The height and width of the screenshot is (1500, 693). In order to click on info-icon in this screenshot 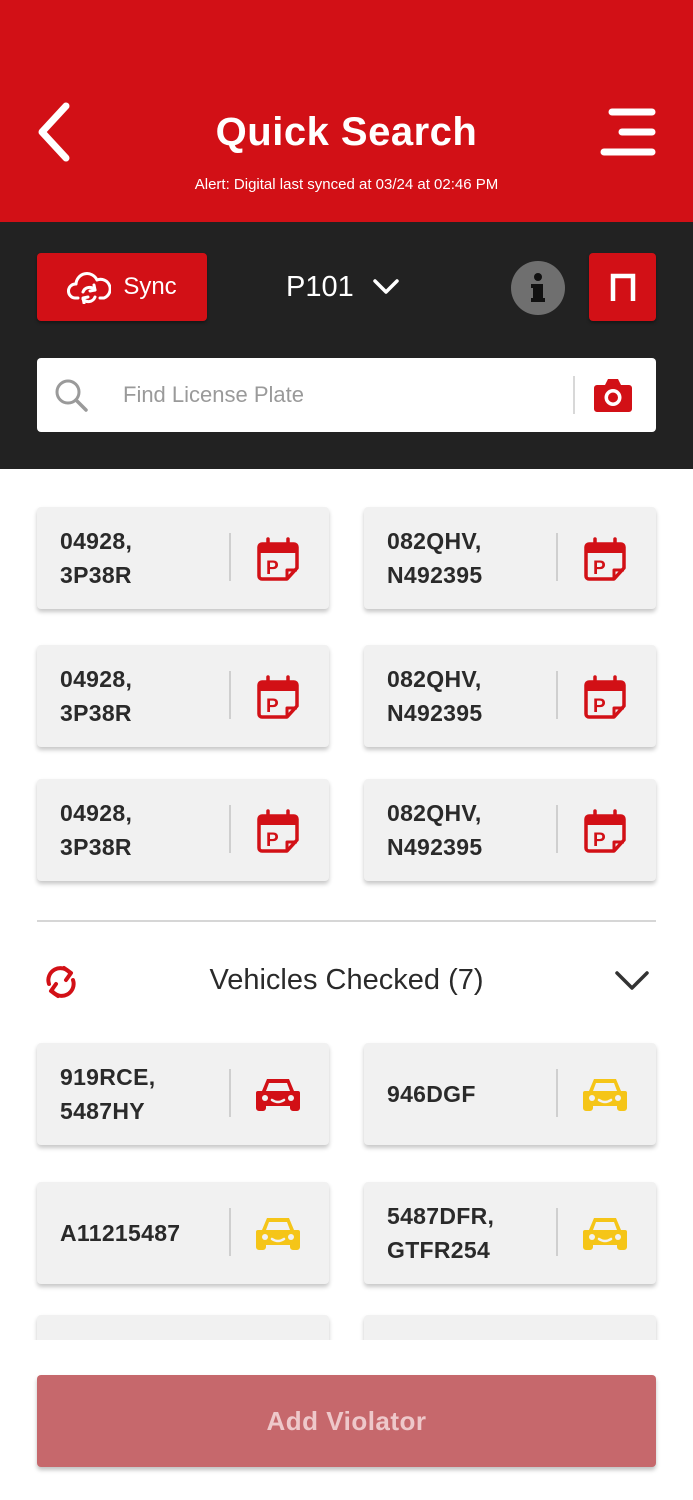, I will do `click(538, 287)`.